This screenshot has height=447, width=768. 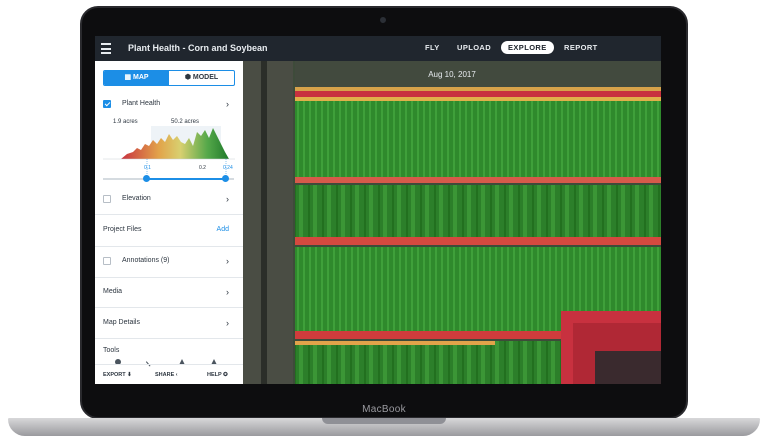 What do you see at coordinates (169, 323) in the screenshot?
I see `map-details-row: Map Details ›` at bounding box center [169, 323].